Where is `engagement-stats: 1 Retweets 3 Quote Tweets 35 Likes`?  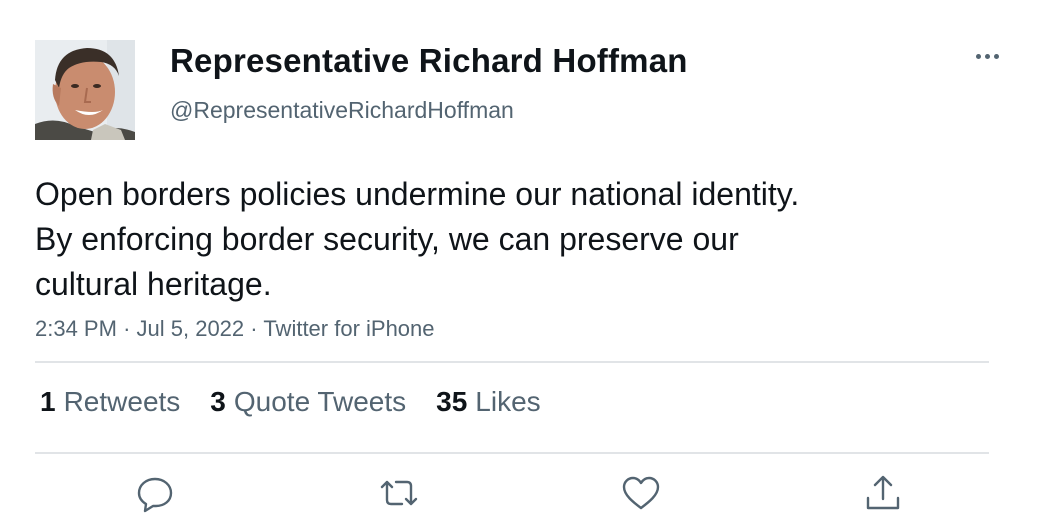
engagement-stats: 1 Retweets 3 Quote Tweets 35 Likes is located at coordinates (290, 402).